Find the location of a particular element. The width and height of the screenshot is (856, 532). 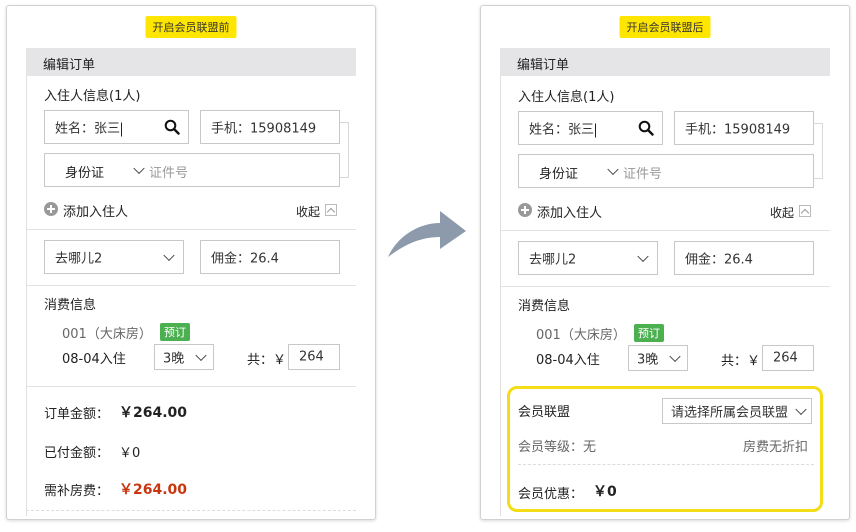

due-amount-label: 需补房费： is located at coordinates (77, 491).